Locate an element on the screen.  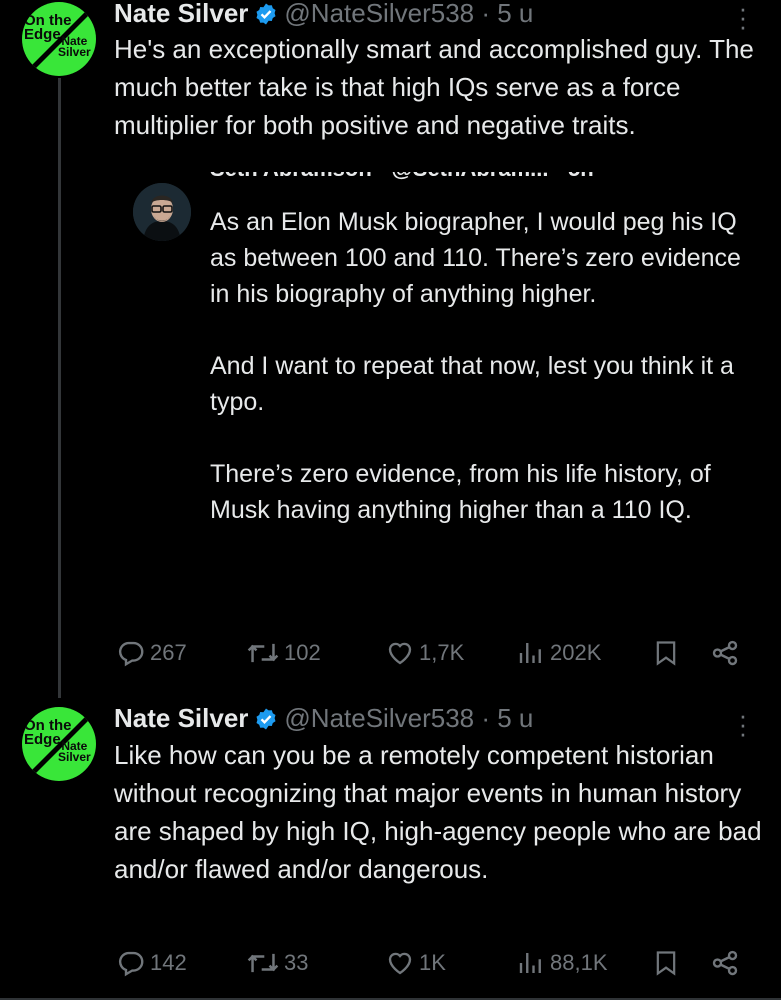
reply-button: 267 is located at coordinates (151, 653).